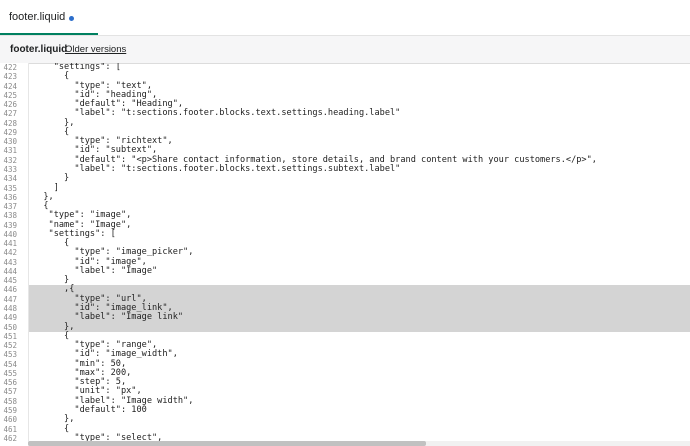 The image size is (690, 446). I want to click on unsaved-dot-icon, so click(71, 18).